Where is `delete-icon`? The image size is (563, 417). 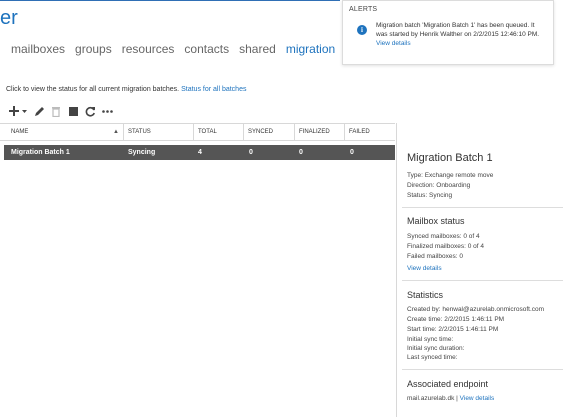
delete-icon is located at coordinates (56, 111).